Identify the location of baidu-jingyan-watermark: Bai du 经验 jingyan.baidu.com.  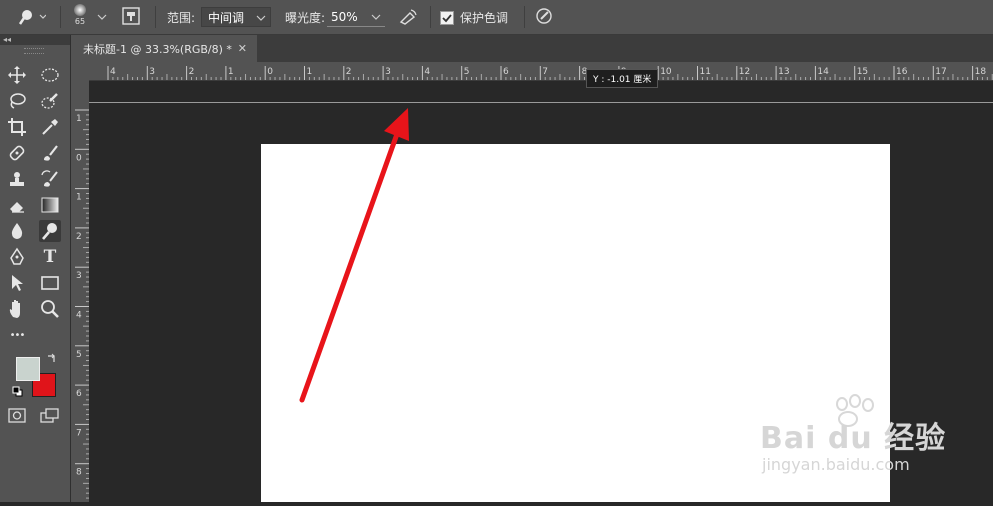
(855, 440).